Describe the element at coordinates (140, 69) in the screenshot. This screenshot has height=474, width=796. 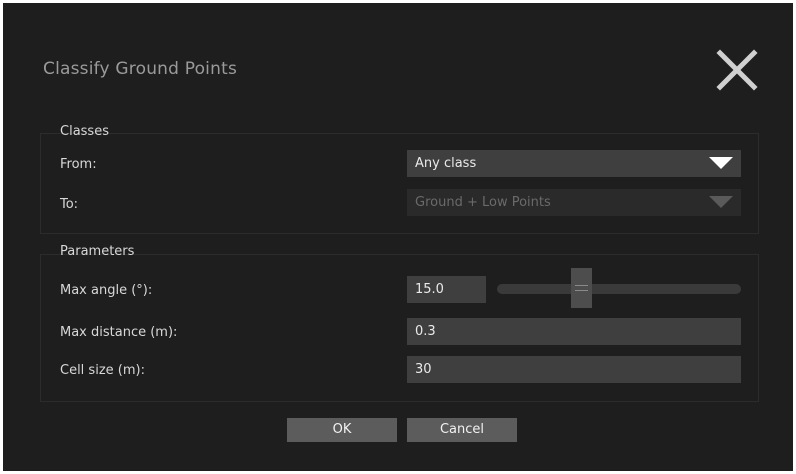
I see `dialog-title: Classify Ground Points` at that location.